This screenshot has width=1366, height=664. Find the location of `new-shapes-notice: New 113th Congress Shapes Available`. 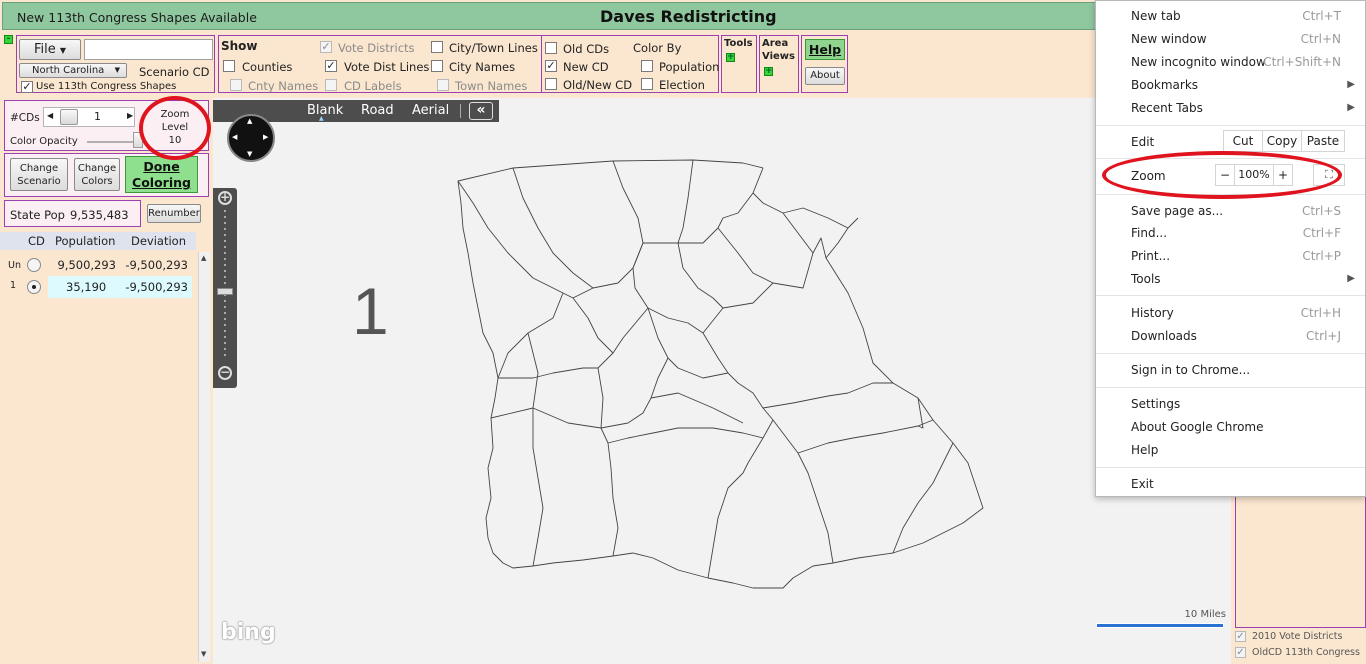

new-shapes-notice: New 113th Congress Shapes Available is located at coordinates (137, 17).